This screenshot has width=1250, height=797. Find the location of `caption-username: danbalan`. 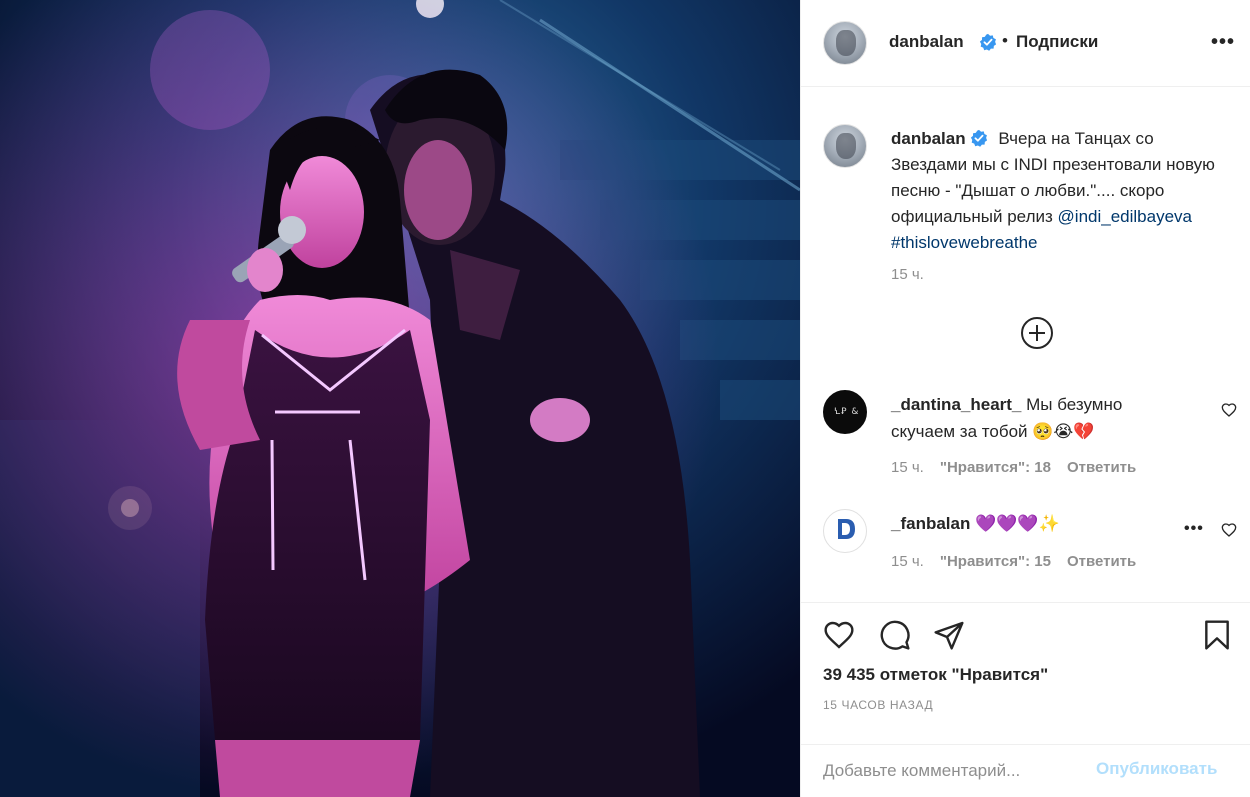

caption-username: danbalan is located at coordinates (928, 138).